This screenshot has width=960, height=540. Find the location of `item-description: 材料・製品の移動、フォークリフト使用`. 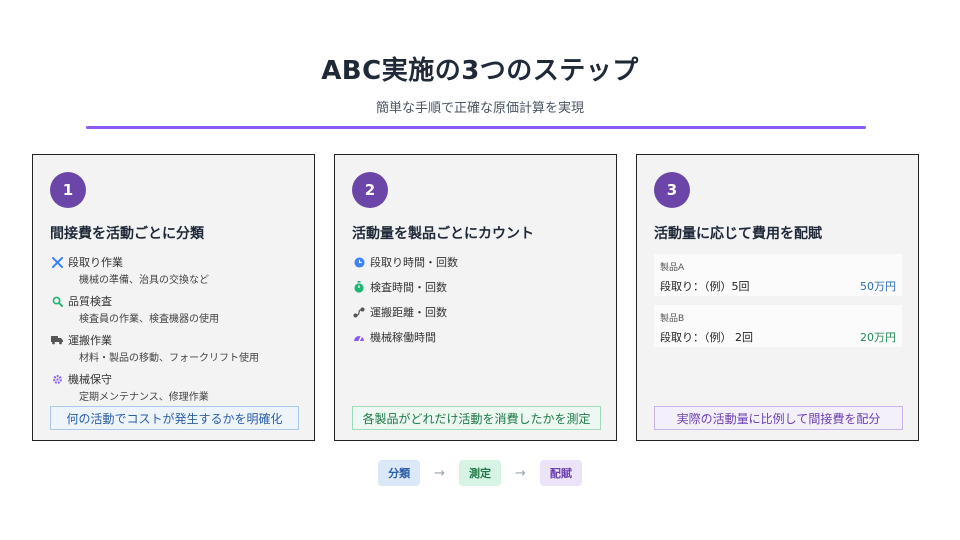

item-description: 材料・製品の移動、フォークリフト使用 is located at coordinates (169, 358).